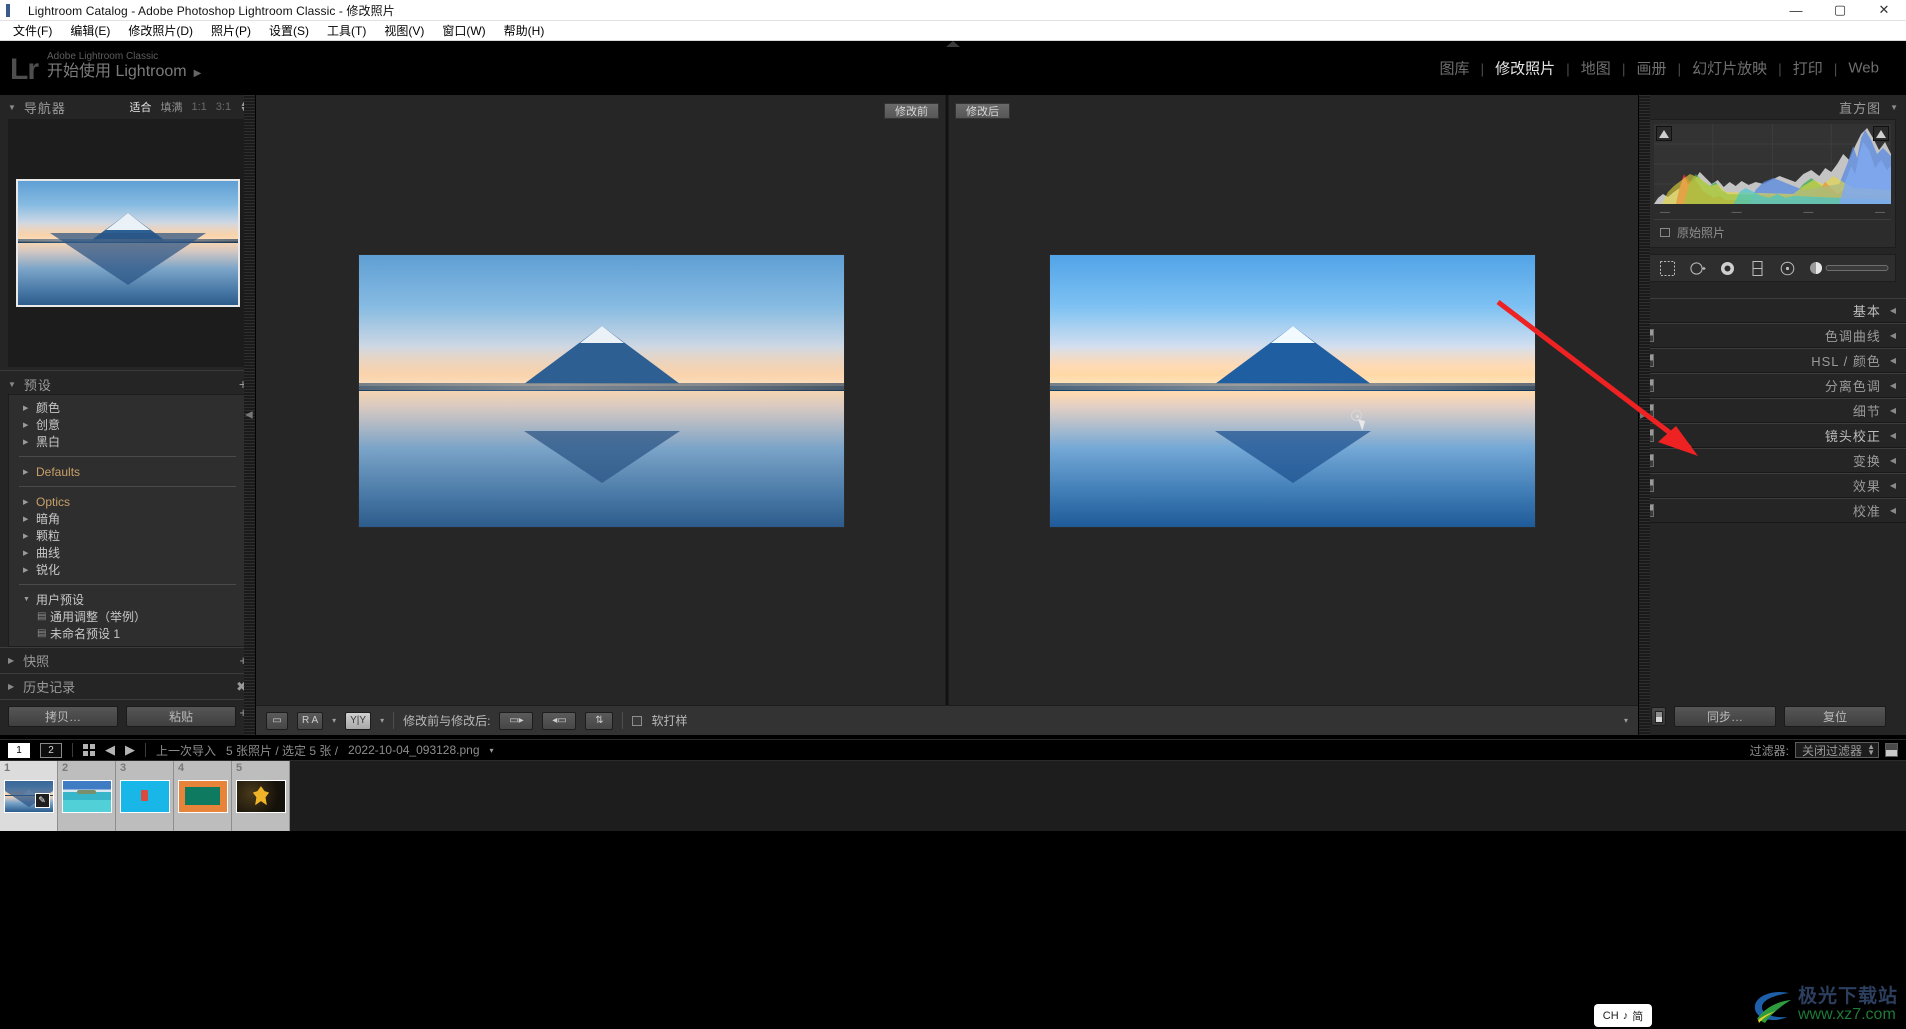 The width and height of the screenshot is (1906, 1029). Describe the element at coordinates (1772, 435) in the screenshot. I see `panel-lens-corrections: 镜头校正 ◀` at that location.